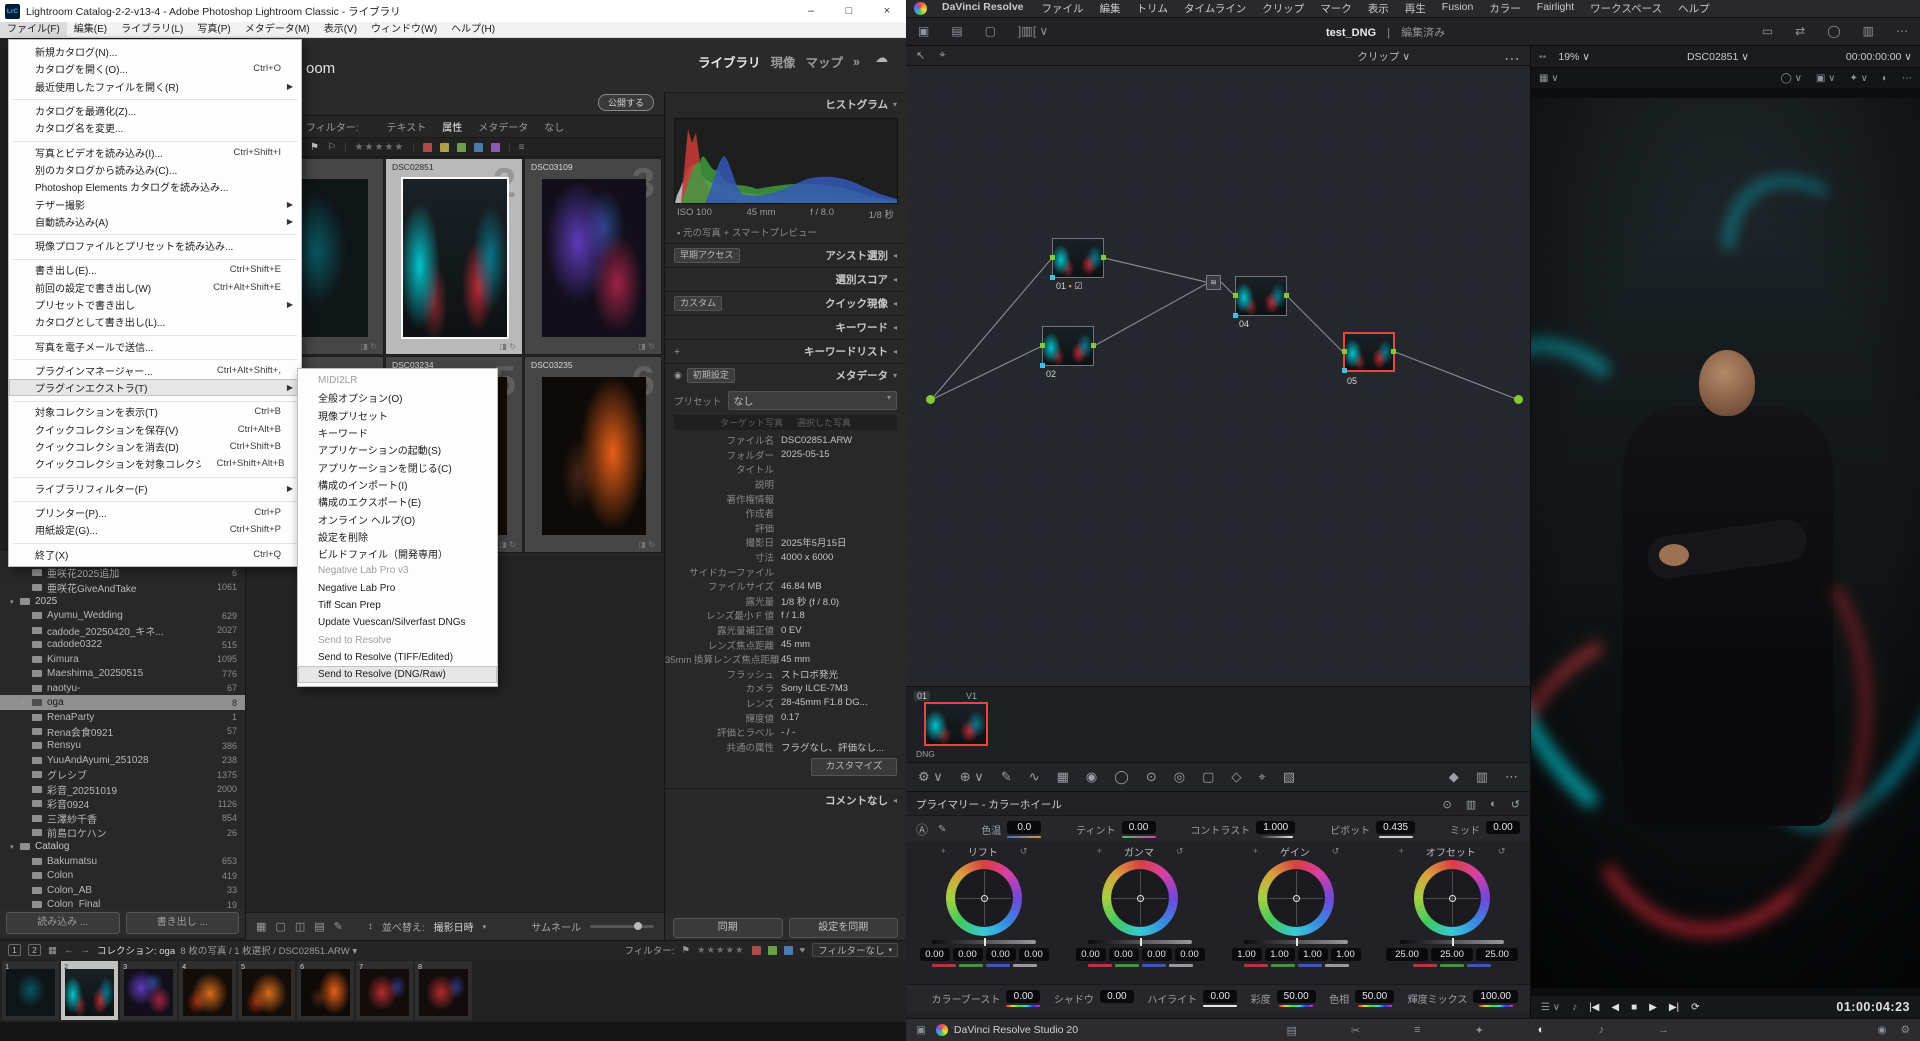 Image resolution: width=1920 pixels, height=1041 pixels. I want to click on submenu-item: 設定を削除, so click(397, 536).